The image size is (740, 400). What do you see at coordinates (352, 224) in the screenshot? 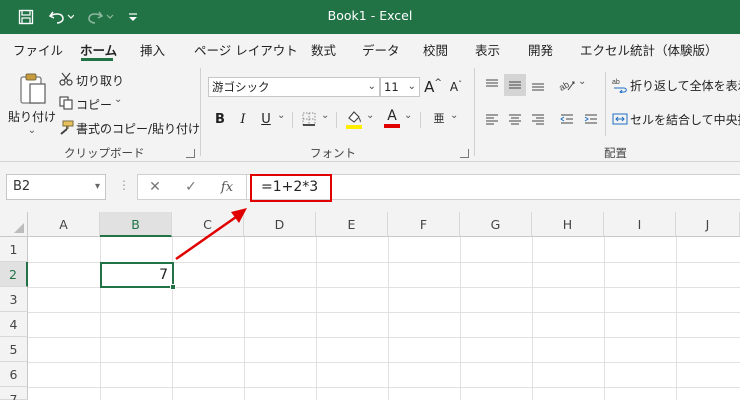
I see `column-header-e: E` at bounding box center [352, 224].